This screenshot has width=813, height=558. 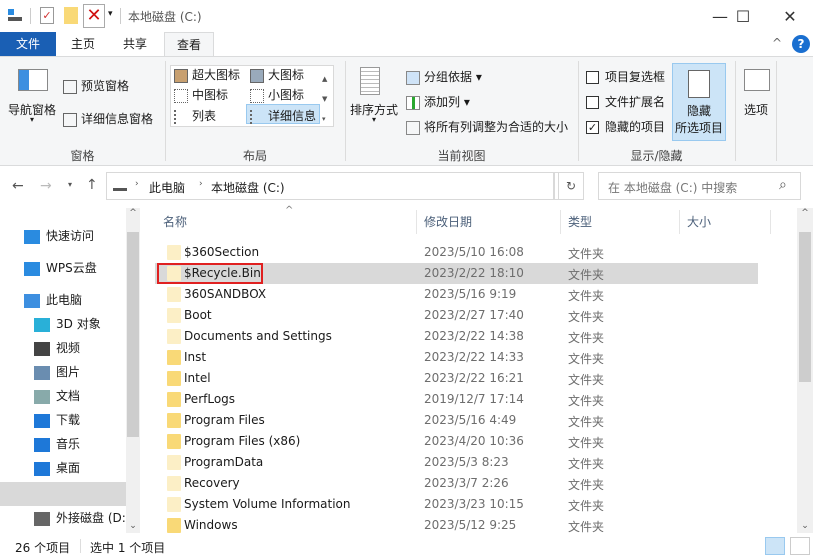 I want to click on nav-item: 视频, so click(x=63, y=348).